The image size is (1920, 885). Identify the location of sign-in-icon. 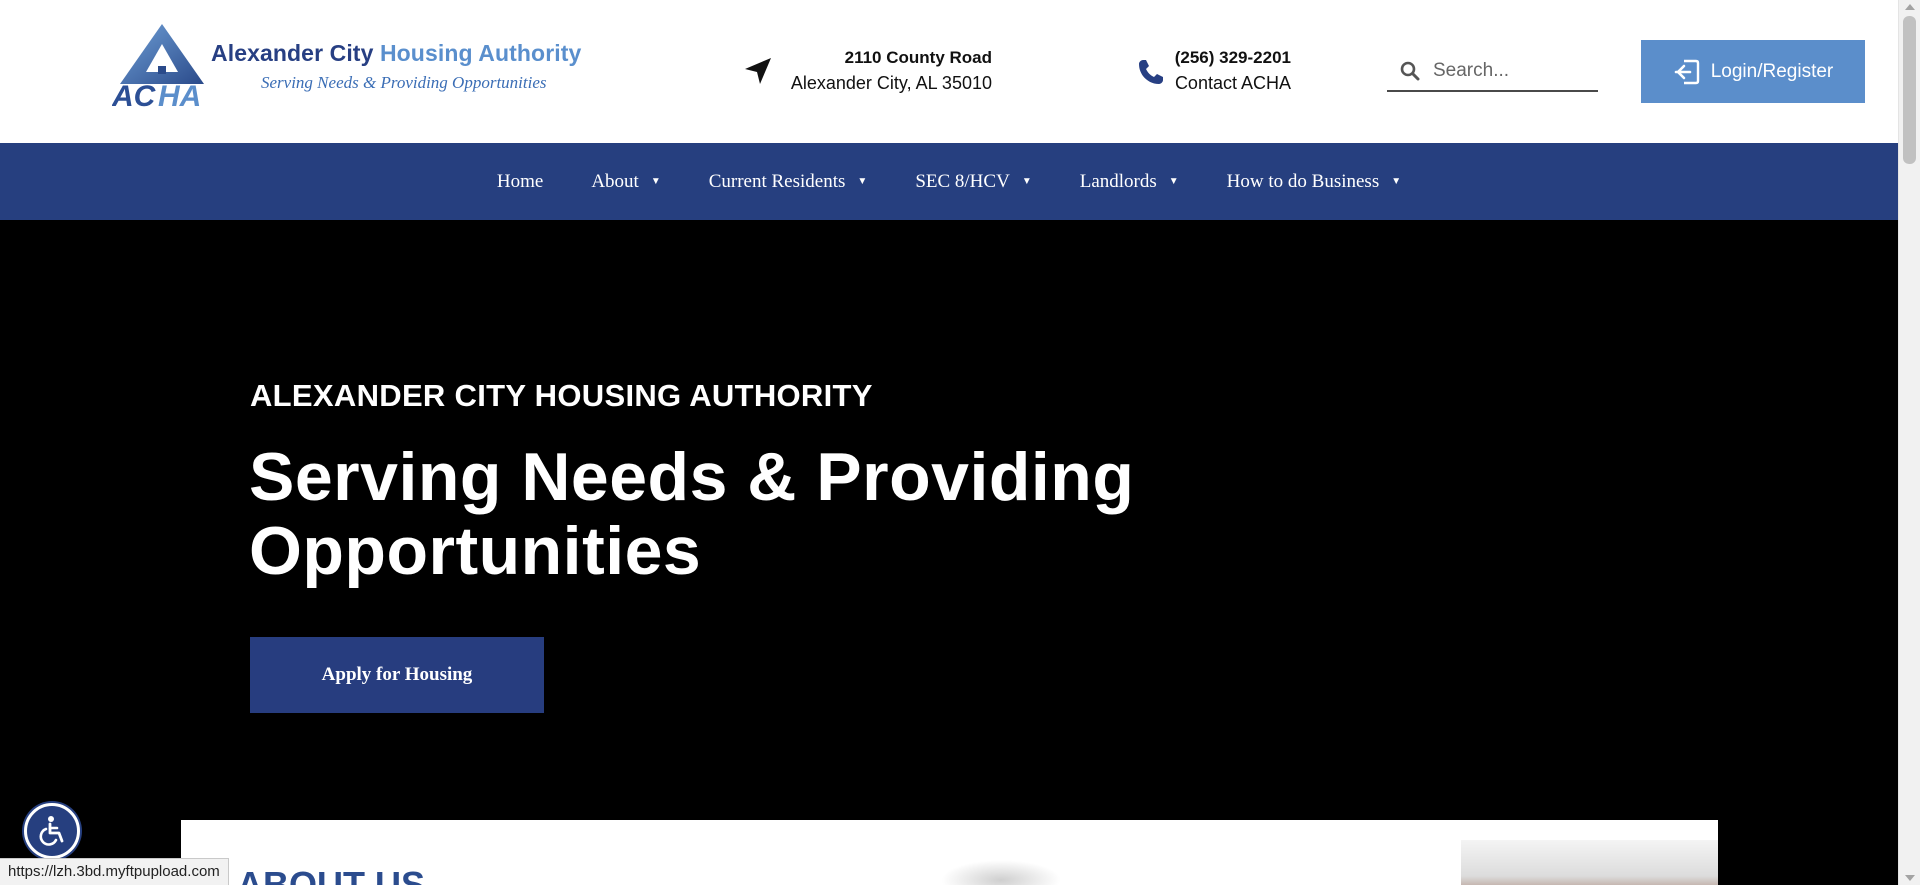
(1686, 71).